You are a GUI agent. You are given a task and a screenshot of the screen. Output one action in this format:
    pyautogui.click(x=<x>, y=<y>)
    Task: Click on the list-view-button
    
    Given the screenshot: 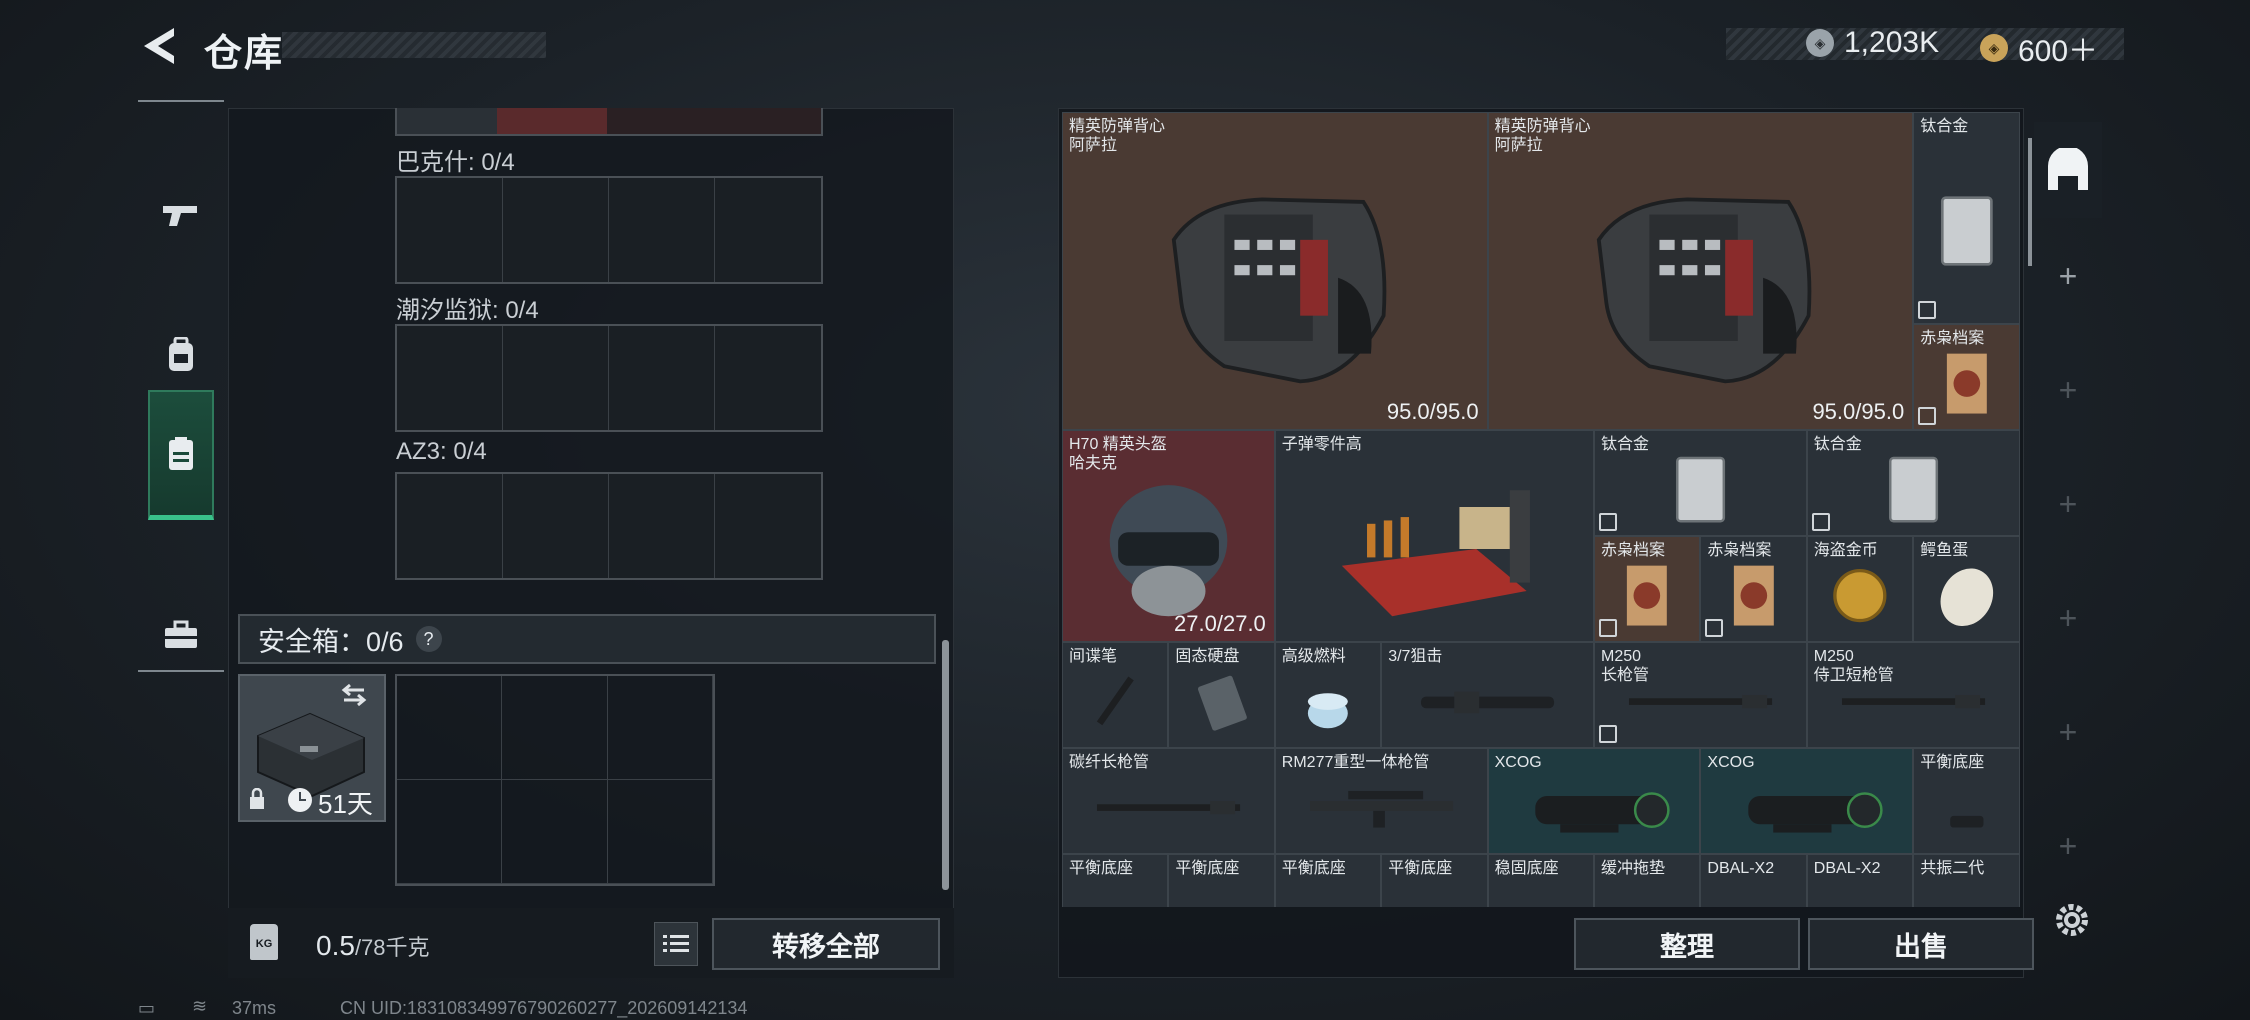 What is the action you would take?
    pyautogui.click(x=676, y=944)
    